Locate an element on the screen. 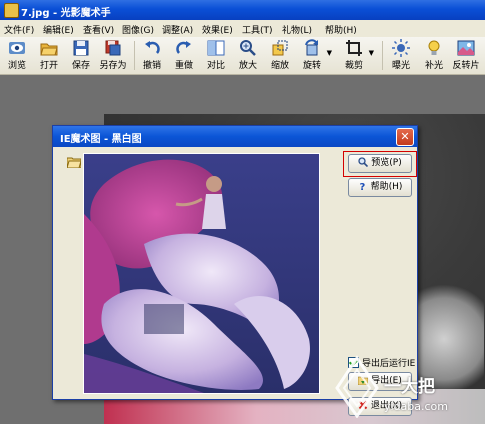 The width and height of the screenshot is (485, 424). redo-icon is located at coordinates (183, 47).